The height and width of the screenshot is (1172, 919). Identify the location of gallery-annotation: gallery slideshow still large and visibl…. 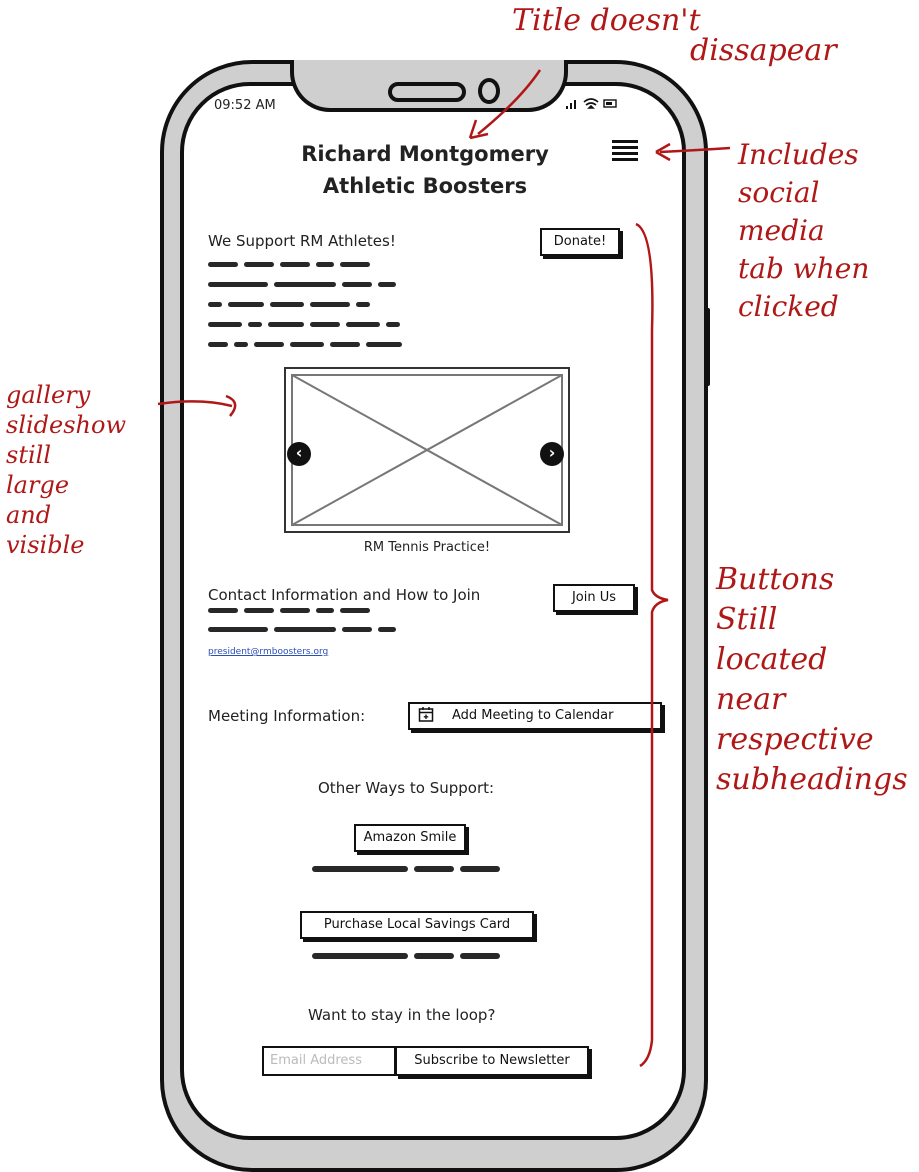
(66, 470).